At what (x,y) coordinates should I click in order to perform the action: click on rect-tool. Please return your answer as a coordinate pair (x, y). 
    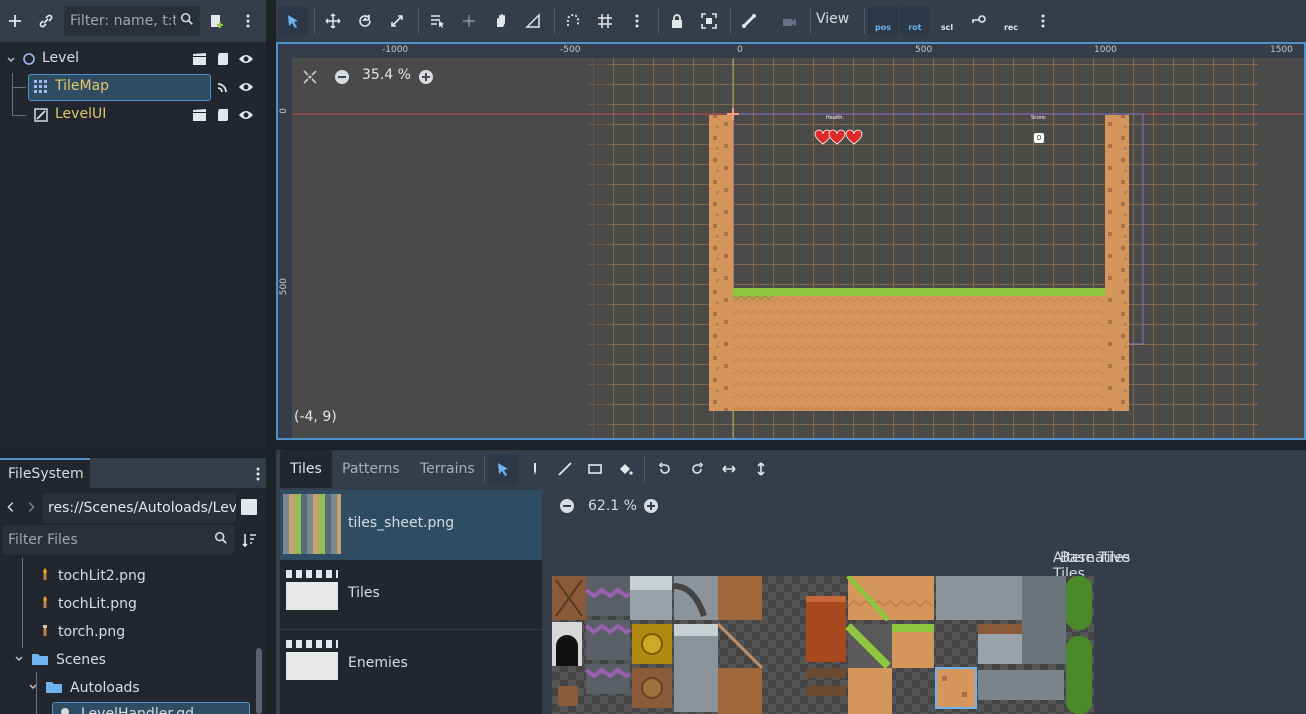
    Looking at the image, I should click on (595, 469).